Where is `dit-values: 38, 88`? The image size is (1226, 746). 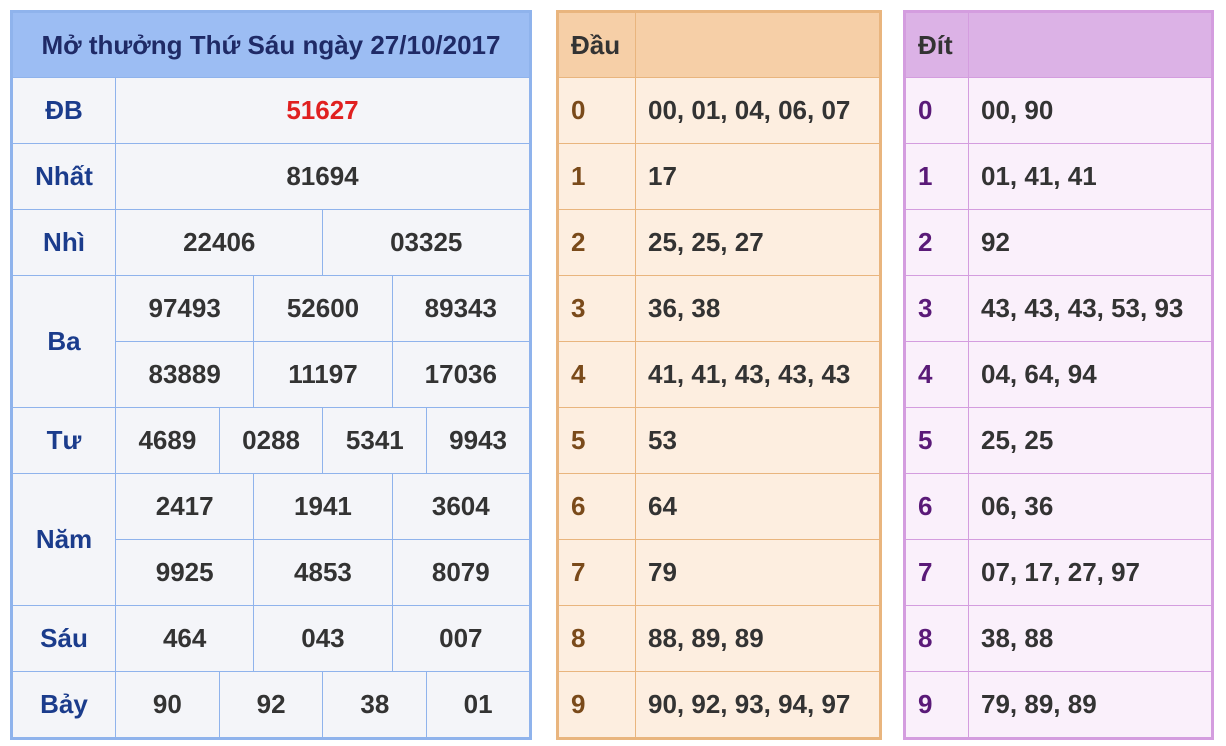
dit-values: 38, 88 is located at coordinates (1090, 638).